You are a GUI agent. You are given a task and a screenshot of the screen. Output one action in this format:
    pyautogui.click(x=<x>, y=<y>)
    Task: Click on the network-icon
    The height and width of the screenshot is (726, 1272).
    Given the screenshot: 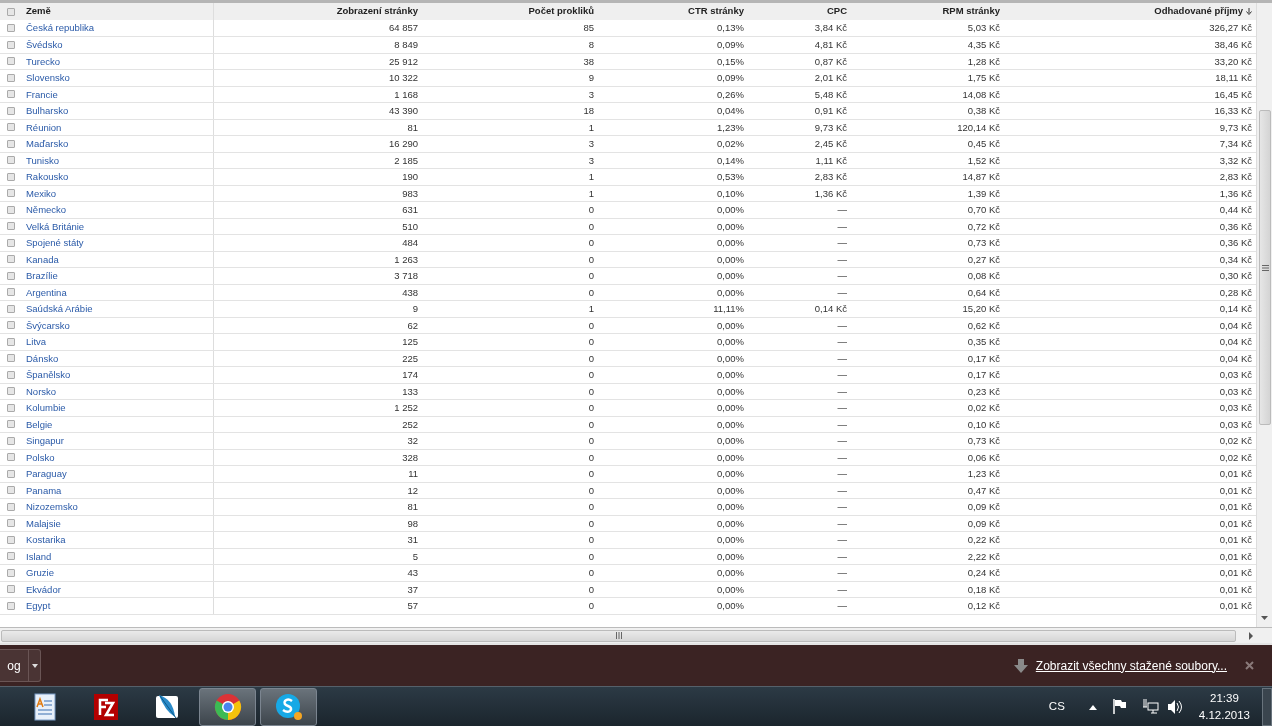 What is the action you would take?
    pyautogui.click(x=1150, y=706)
    